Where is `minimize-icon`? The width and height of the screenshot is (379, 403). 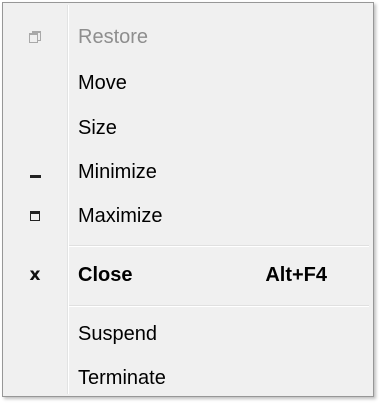
minimize-icon is located at coordinates (35, 172).